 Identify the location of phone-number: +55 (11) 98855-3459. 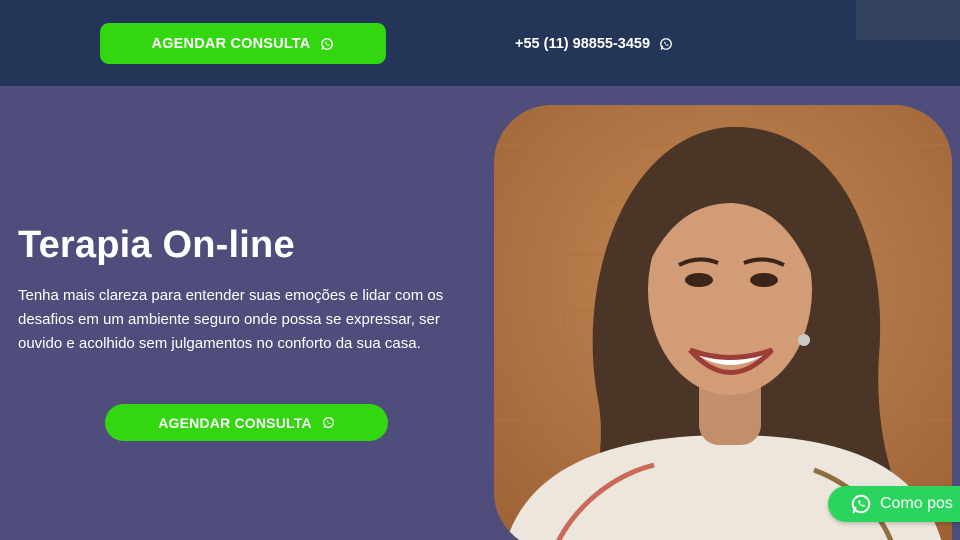
(583, 44).